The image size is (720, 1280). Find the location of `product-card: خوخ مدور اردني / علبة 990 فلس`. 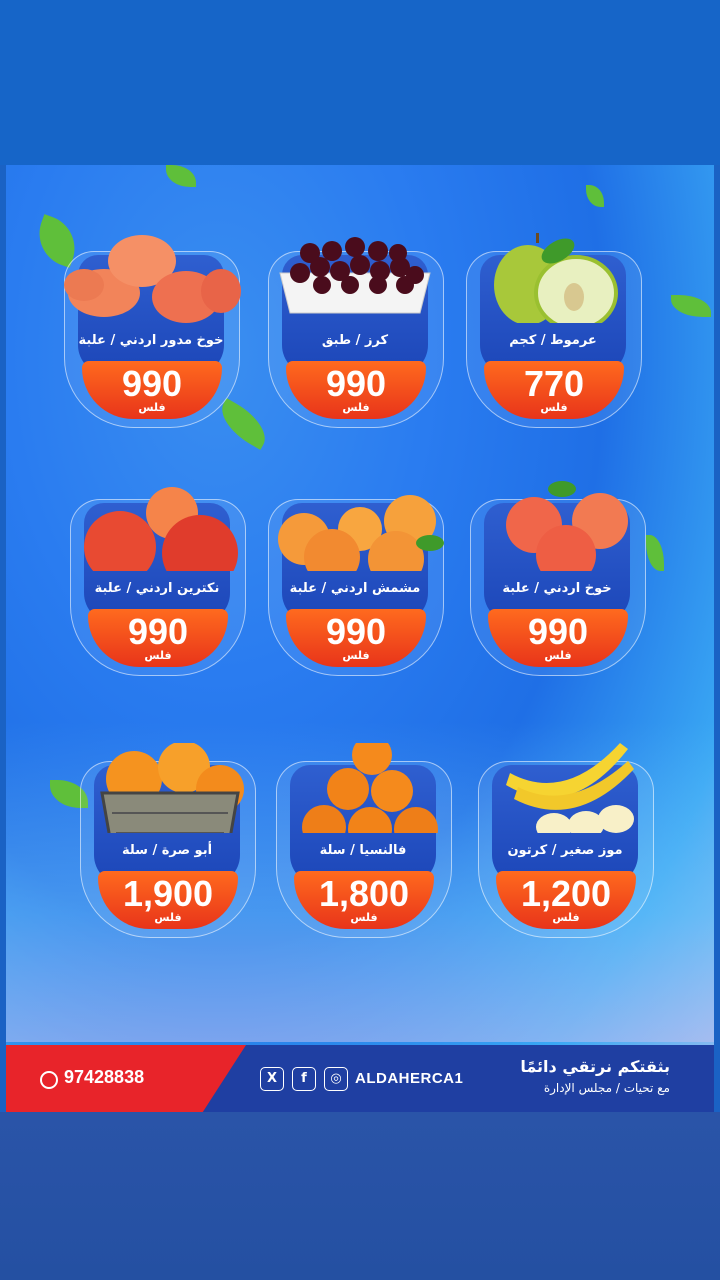

product-card: خوخ مدور اردني / علبة 990 فلس is located at coordinates (151, 338).